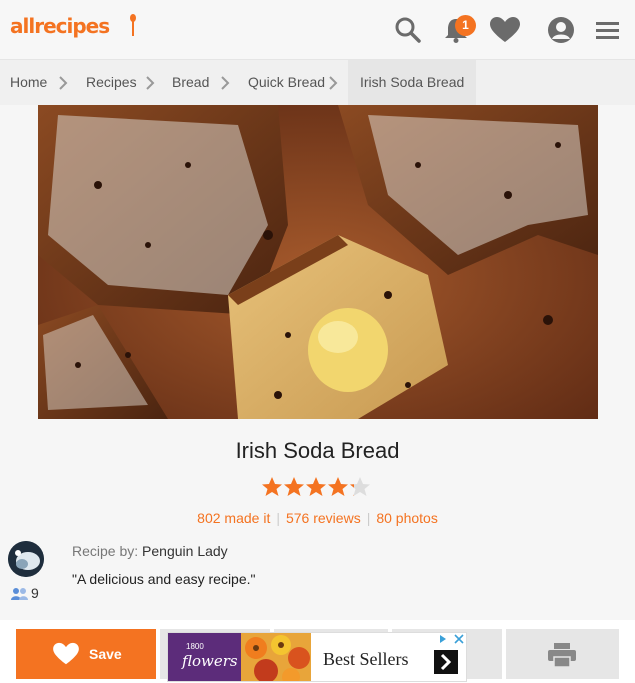  I want to click on recipe-by-label: Recipe by:, so click(105, 551).